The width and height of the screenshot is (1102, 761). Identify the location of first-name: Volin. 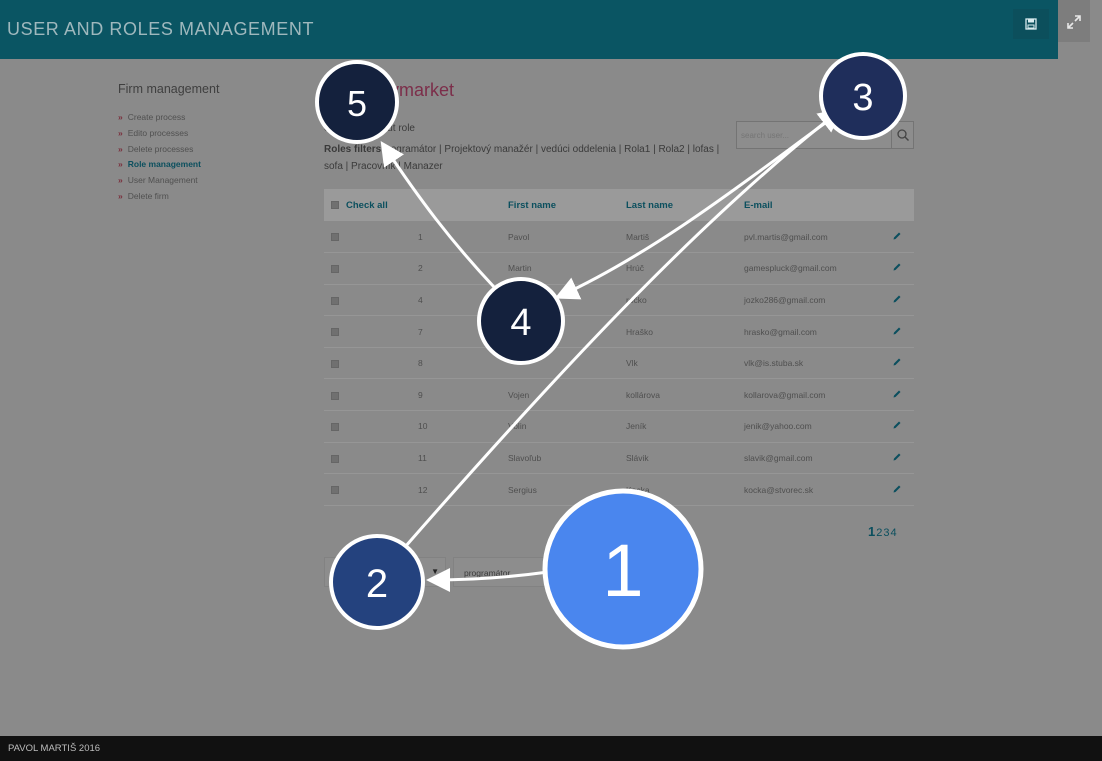
(517, 426).